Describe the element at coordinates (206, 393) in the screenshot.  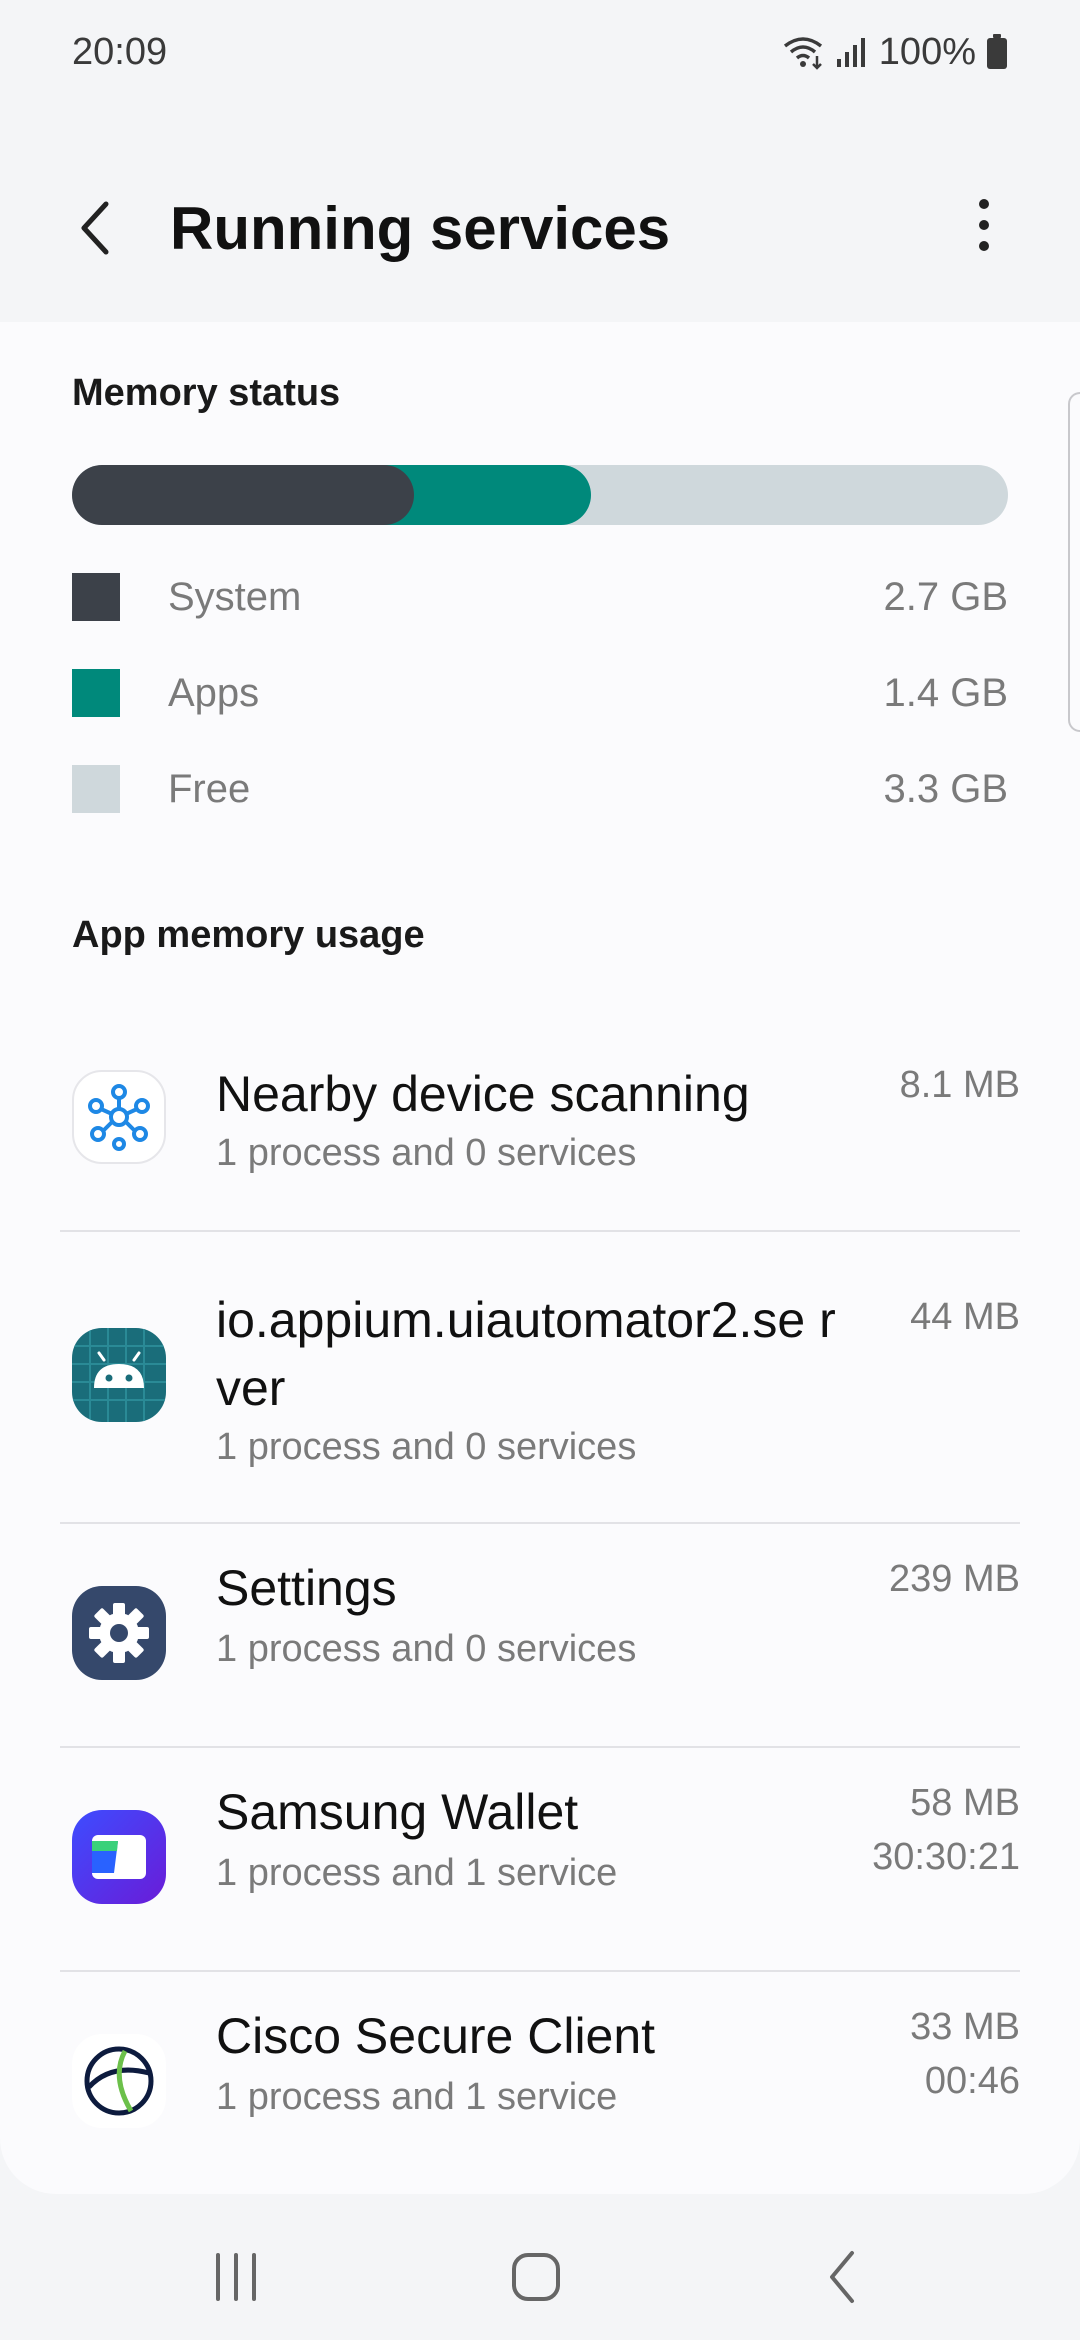
I see `memory-status-title: Memory status` at that location.